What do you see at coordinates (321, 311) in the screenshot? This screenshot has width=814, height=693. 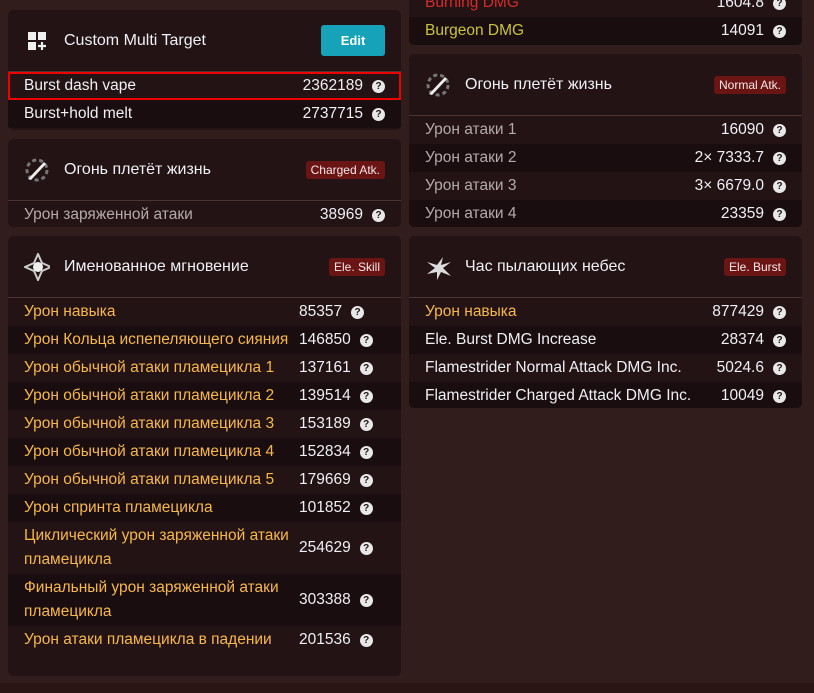 I see `stat-value: 85357` at bounding box center [321, 311].